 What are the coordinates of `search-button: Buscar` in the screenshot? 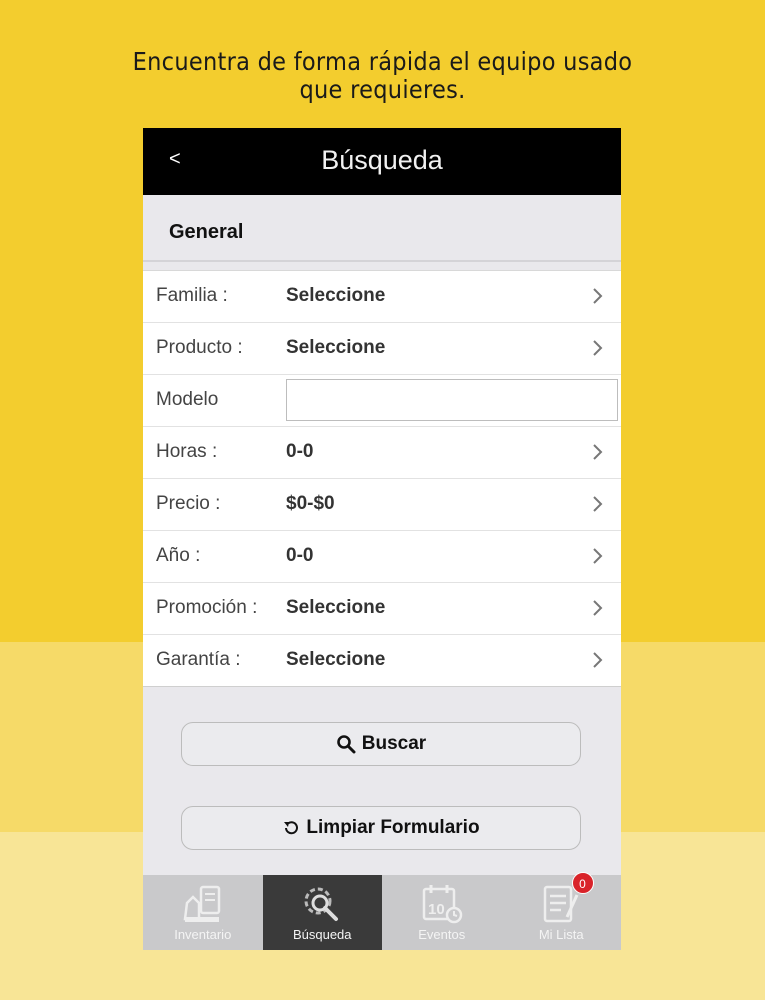 It's located at (381, 744).